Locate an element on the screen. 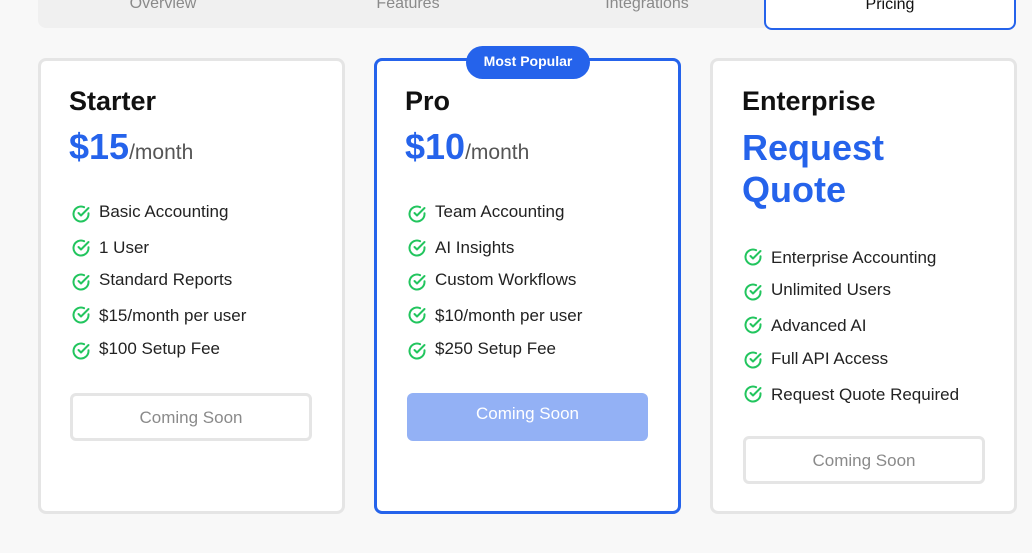  request-quote-heading: Request Quote is located at coordinates (813, 169).